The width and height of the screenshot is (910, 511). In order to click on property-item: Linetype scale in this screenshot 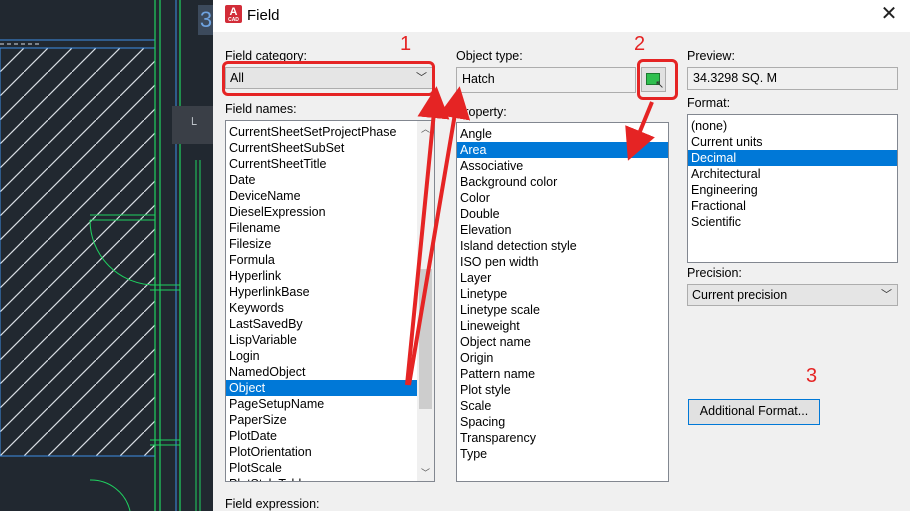, I will do `click(562, 310)`.